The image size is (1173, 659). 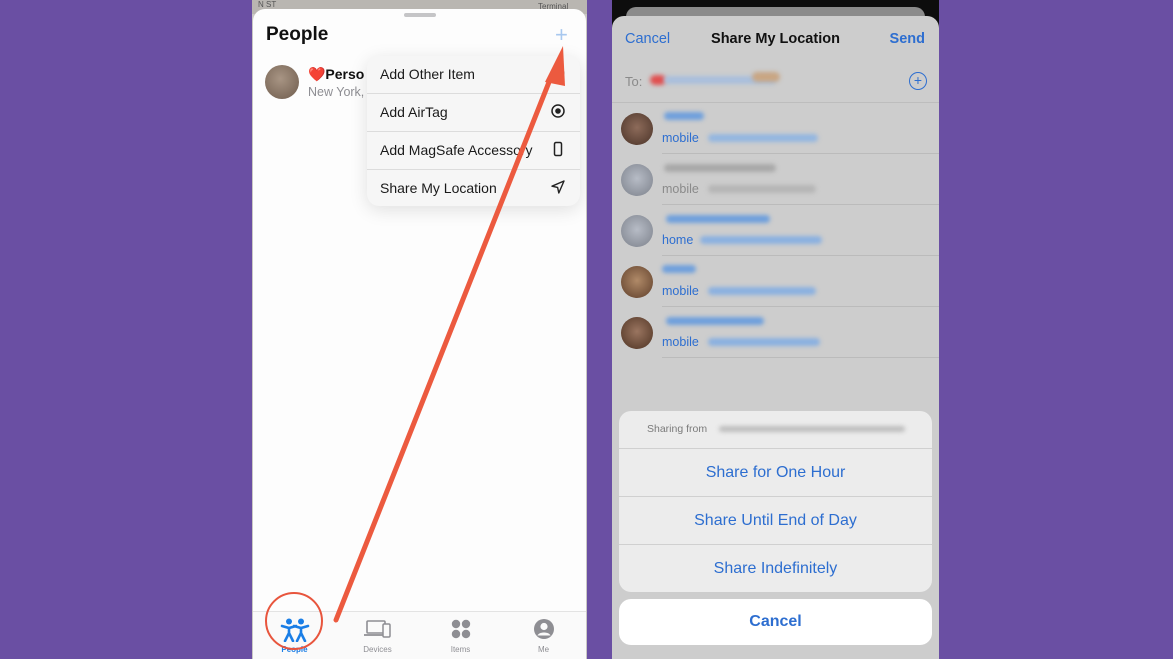 I want to click on circle-icon, so click(x=558, y=73).